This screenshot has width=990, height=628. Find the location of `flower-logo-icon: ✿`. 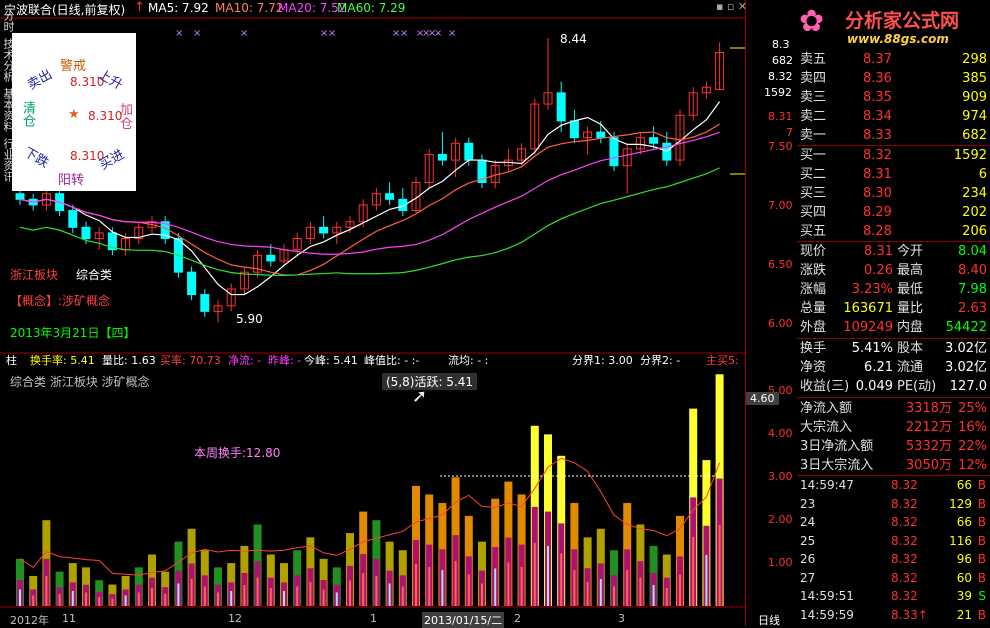

flower-logo-icon: ✿ is located at coordinates (812, 21).